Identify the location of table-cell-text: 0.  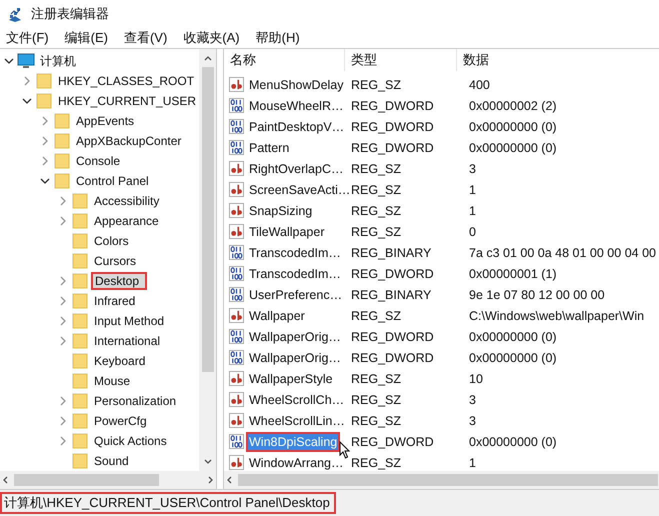
(472, 231).